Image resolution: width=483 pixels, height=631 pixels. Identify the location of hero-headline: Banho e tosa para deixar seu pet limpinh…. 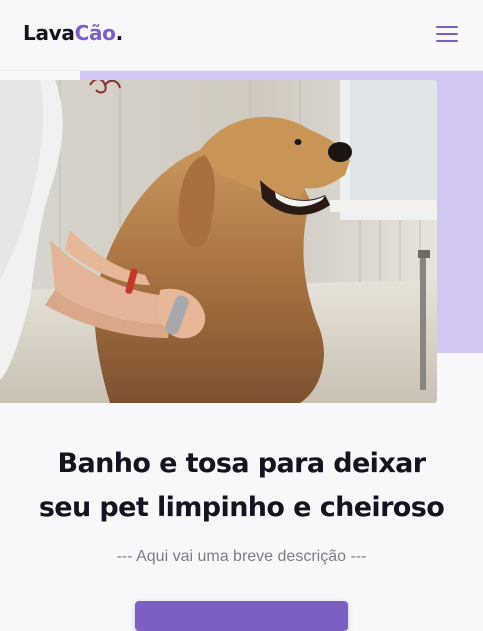
(241, 486).